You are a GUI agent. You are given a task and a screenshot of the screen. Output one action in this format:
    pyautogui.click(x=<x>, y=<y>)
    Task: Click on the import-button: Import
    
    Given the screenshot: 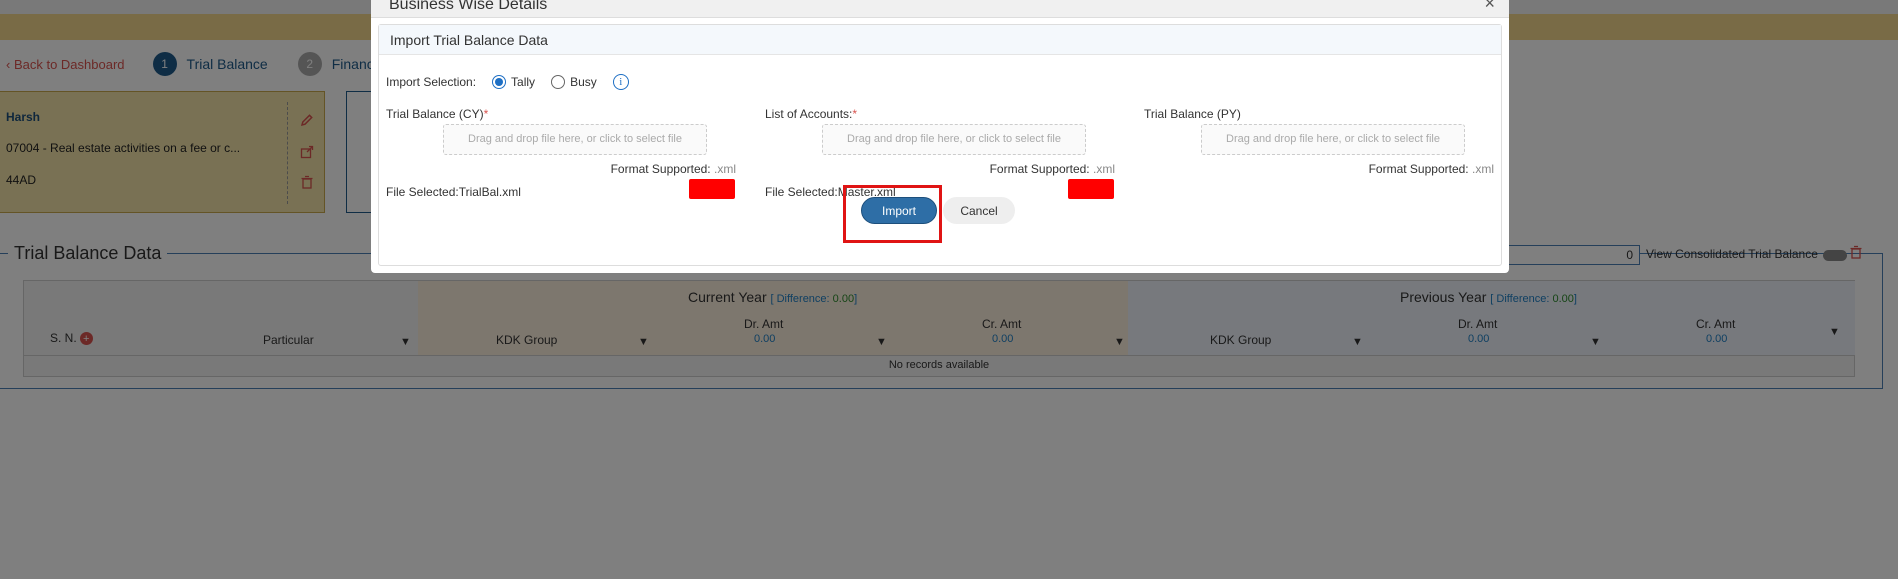 What is the action you would take?
    pyautogui.click(x=899, y=210)
    